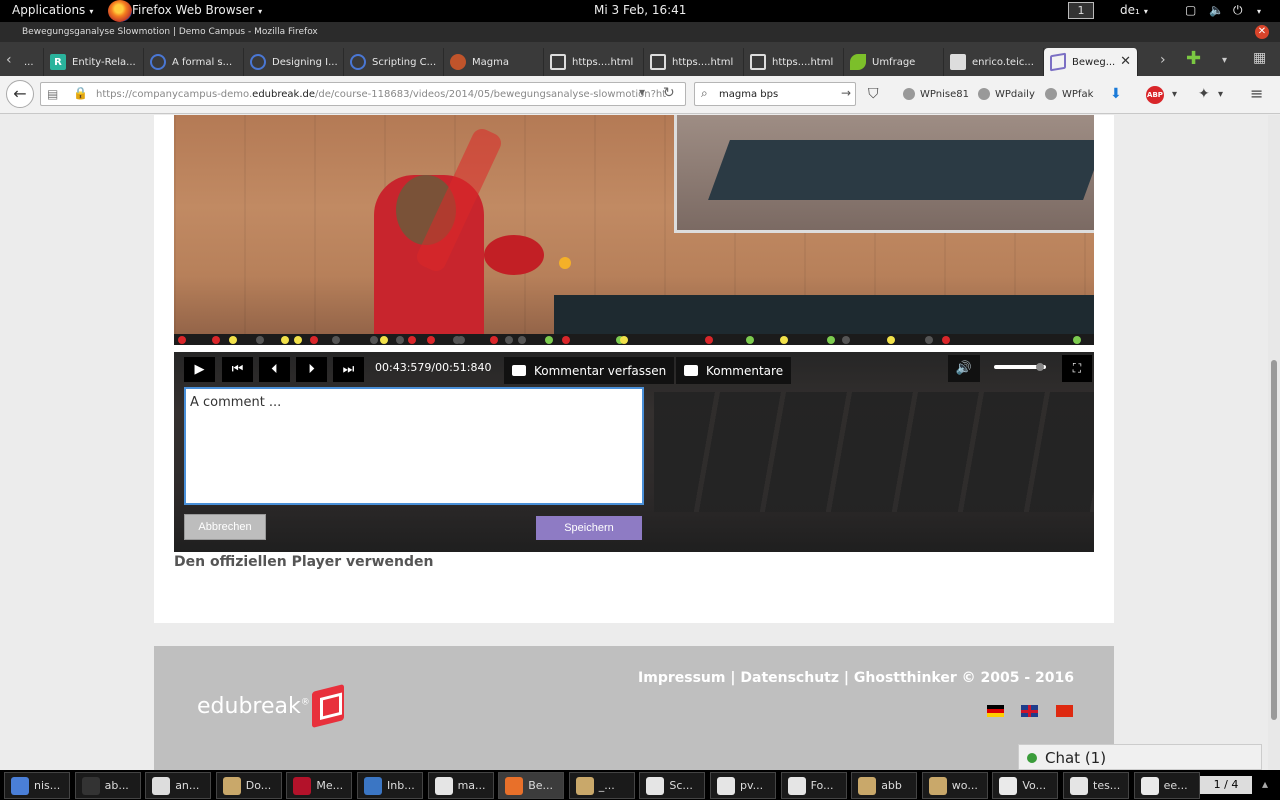 Image resolution: width=1280 pixels, height=800 pixels. What do you see at coordinates (964, 368) in the screenshot?
I see `volume-button: 🔊` at bounding box center [964, 368].